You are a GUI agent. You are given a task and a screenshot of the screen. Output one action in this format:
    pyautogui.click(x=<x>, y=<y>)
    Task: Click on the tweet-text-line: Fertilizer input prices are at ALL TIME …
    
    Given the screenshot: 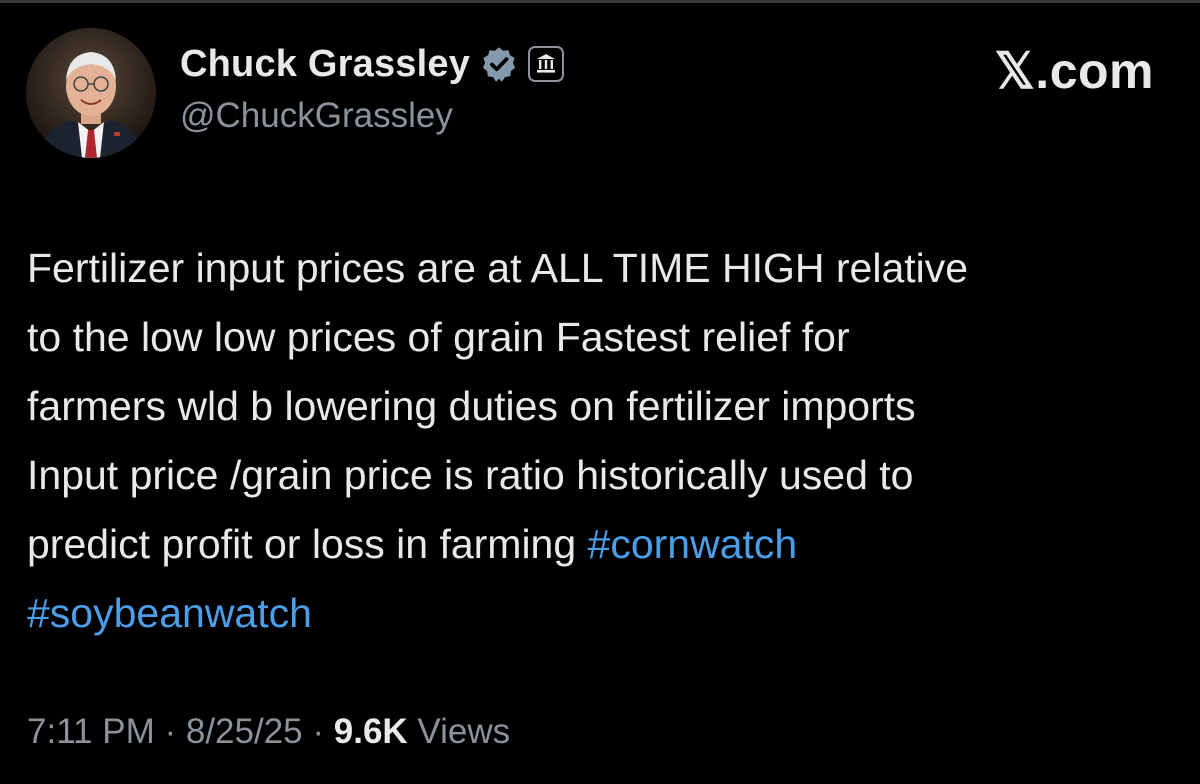 What is the action you would take?
    pyautogui.click(x=498, y=268)
    